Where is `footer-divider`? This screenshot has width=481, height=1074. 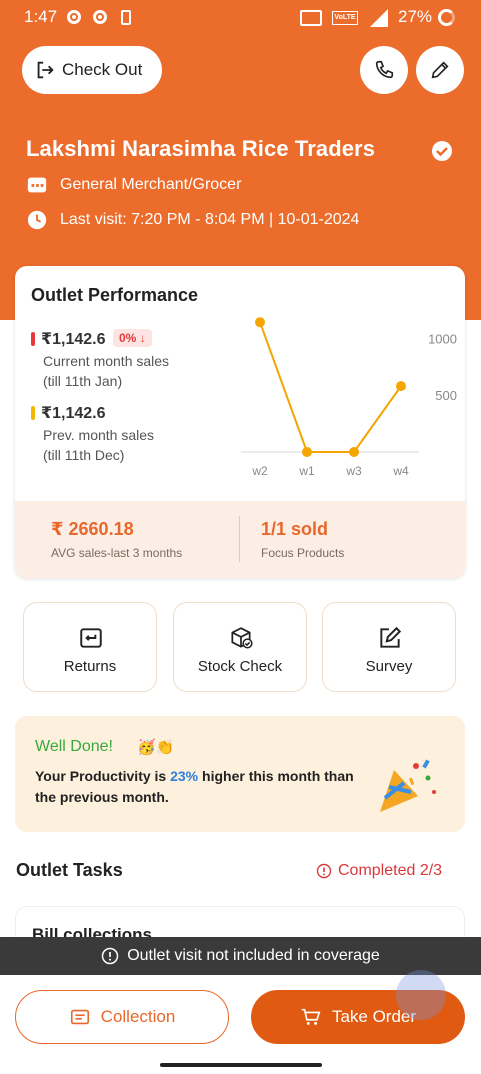 footer-divider is located at coordinates (239, 539).